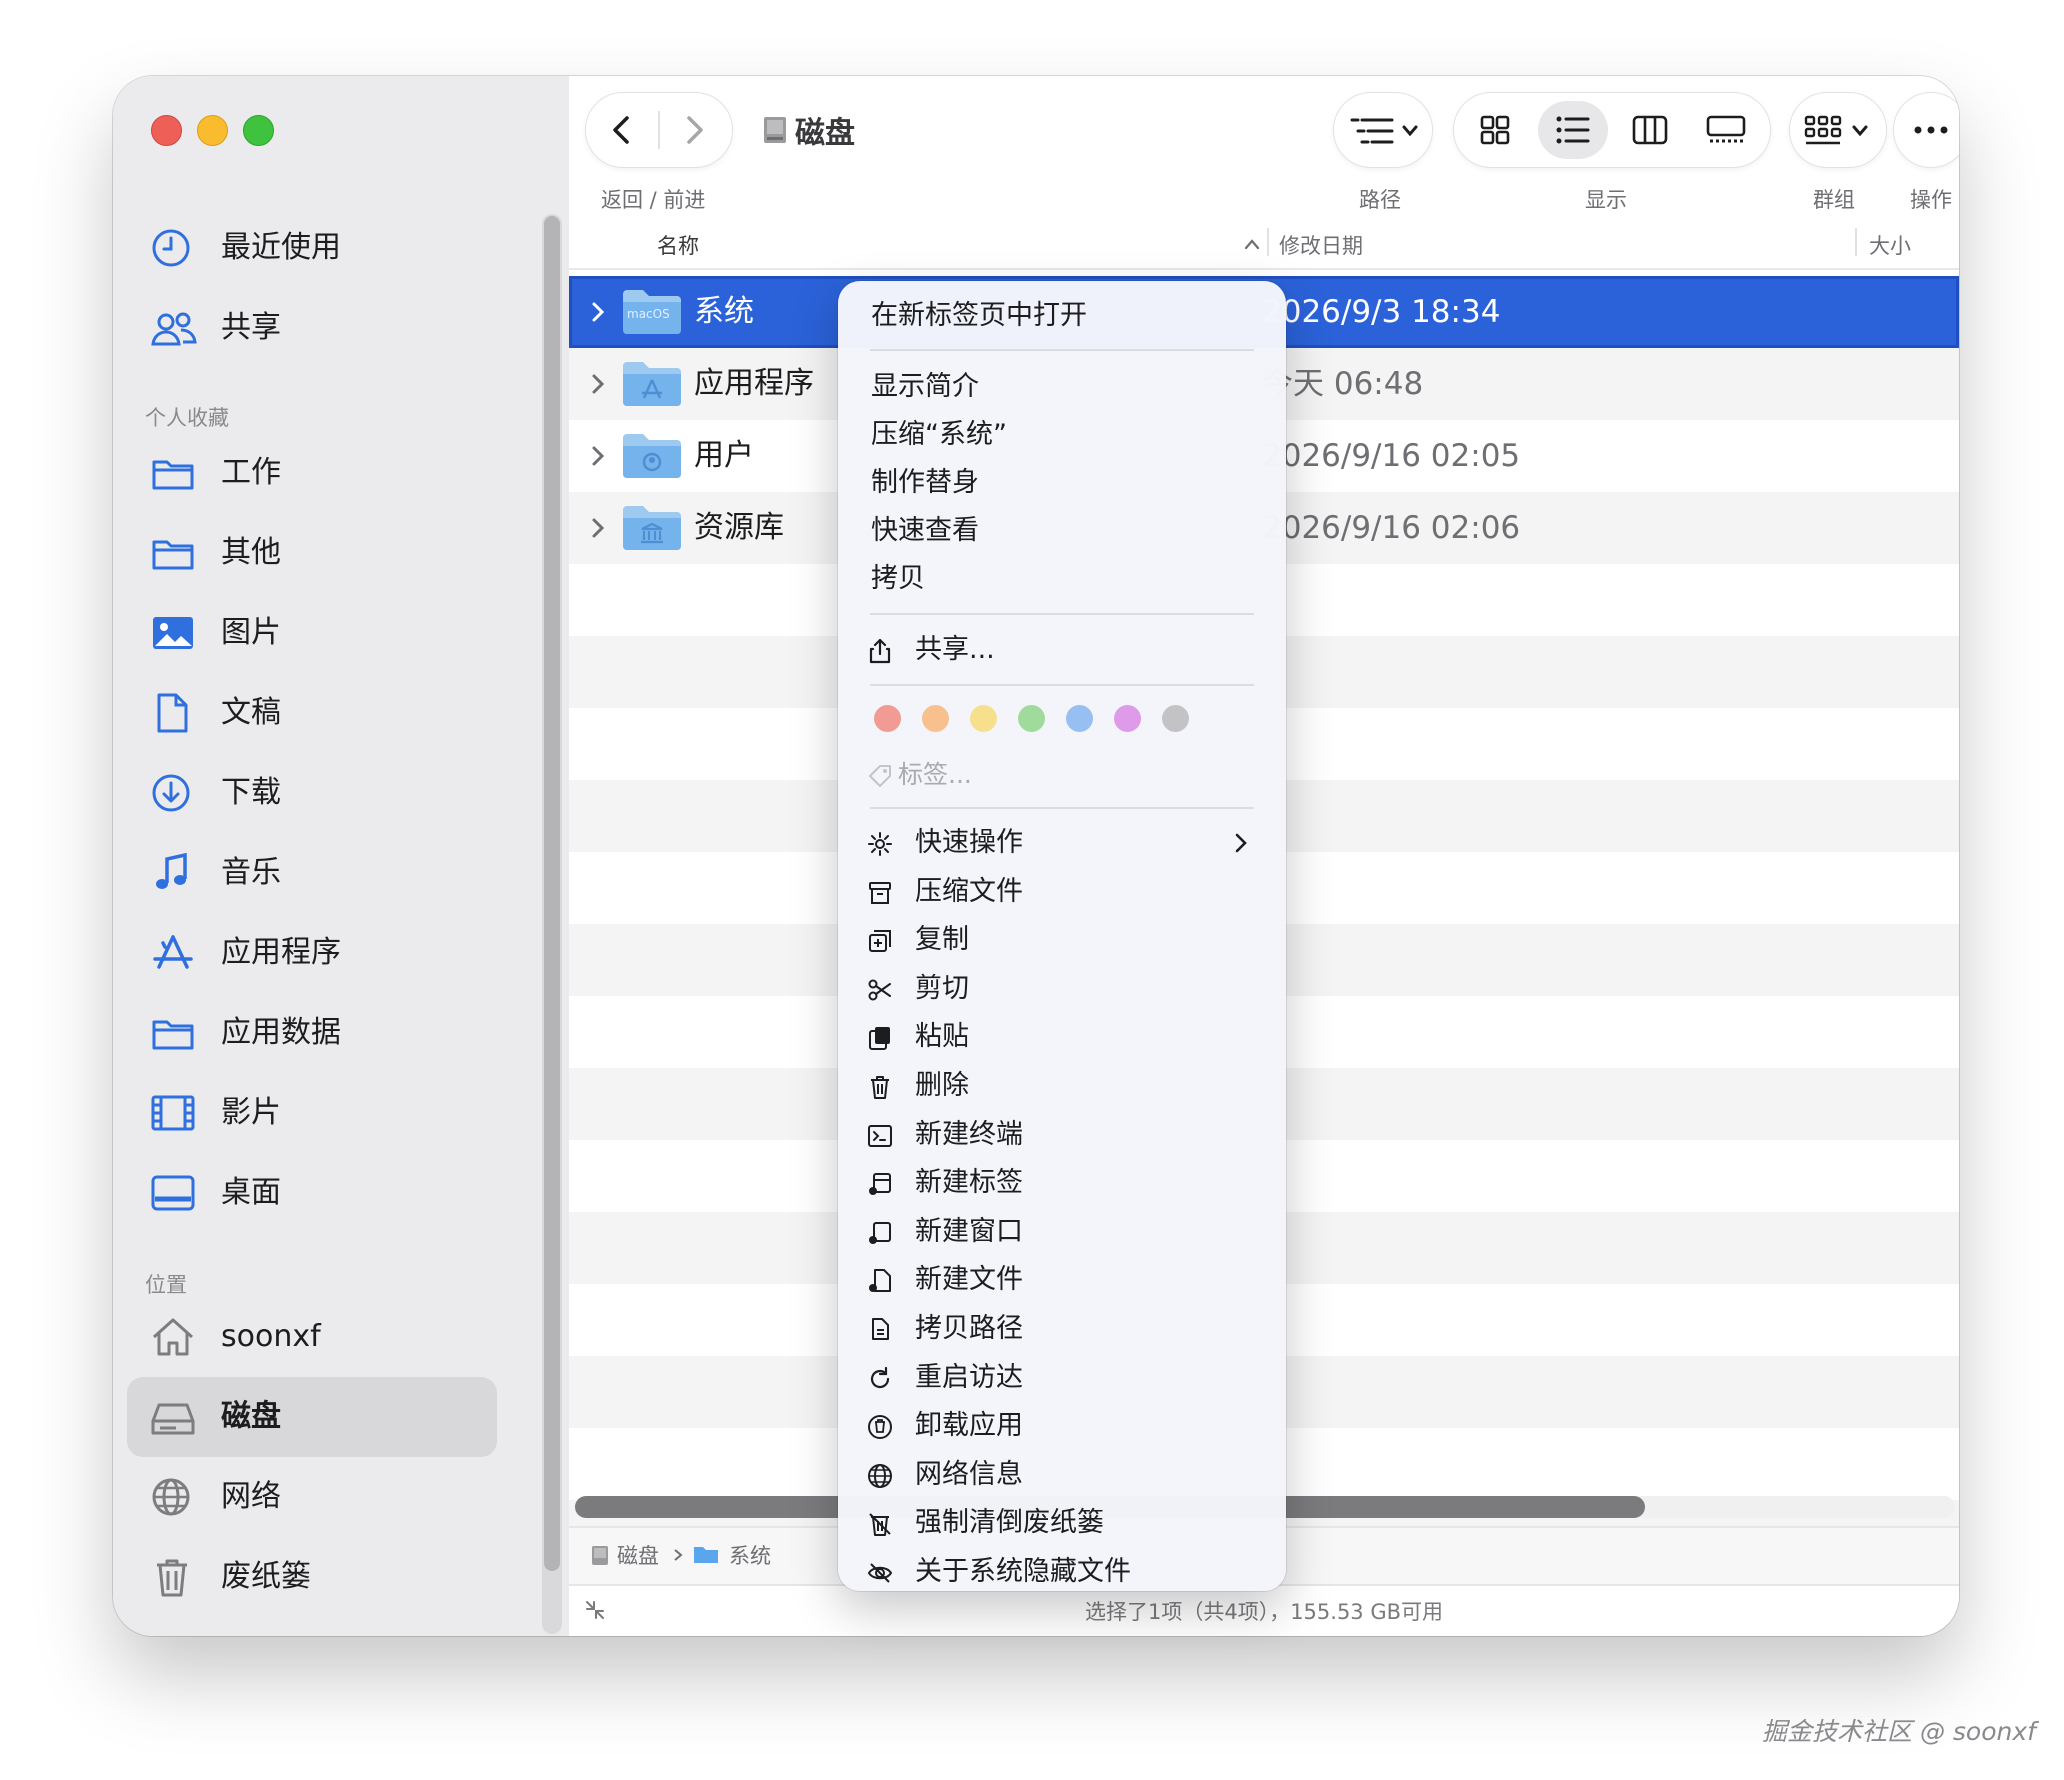 The height and width of the screenshot is (1780, 2064). I want to click on menu-item-compress: 压缩“系统”, so click(1062, 435).